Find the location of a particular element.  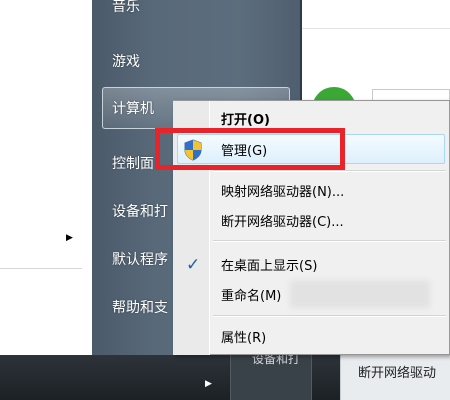

menu-item-properties: 属性(R) is located at coordinates (243, 336).